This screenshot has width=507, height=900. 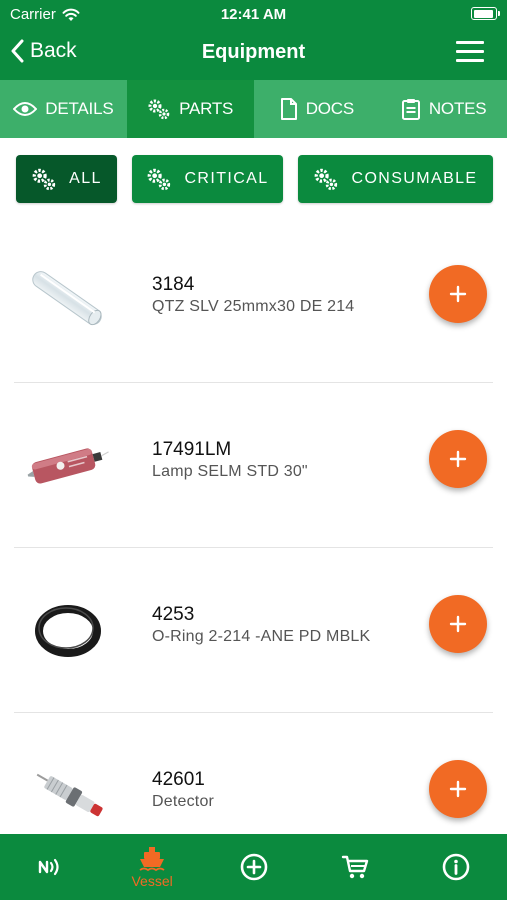 I want to click on clipboard-icon, so click(x=410, y=109).